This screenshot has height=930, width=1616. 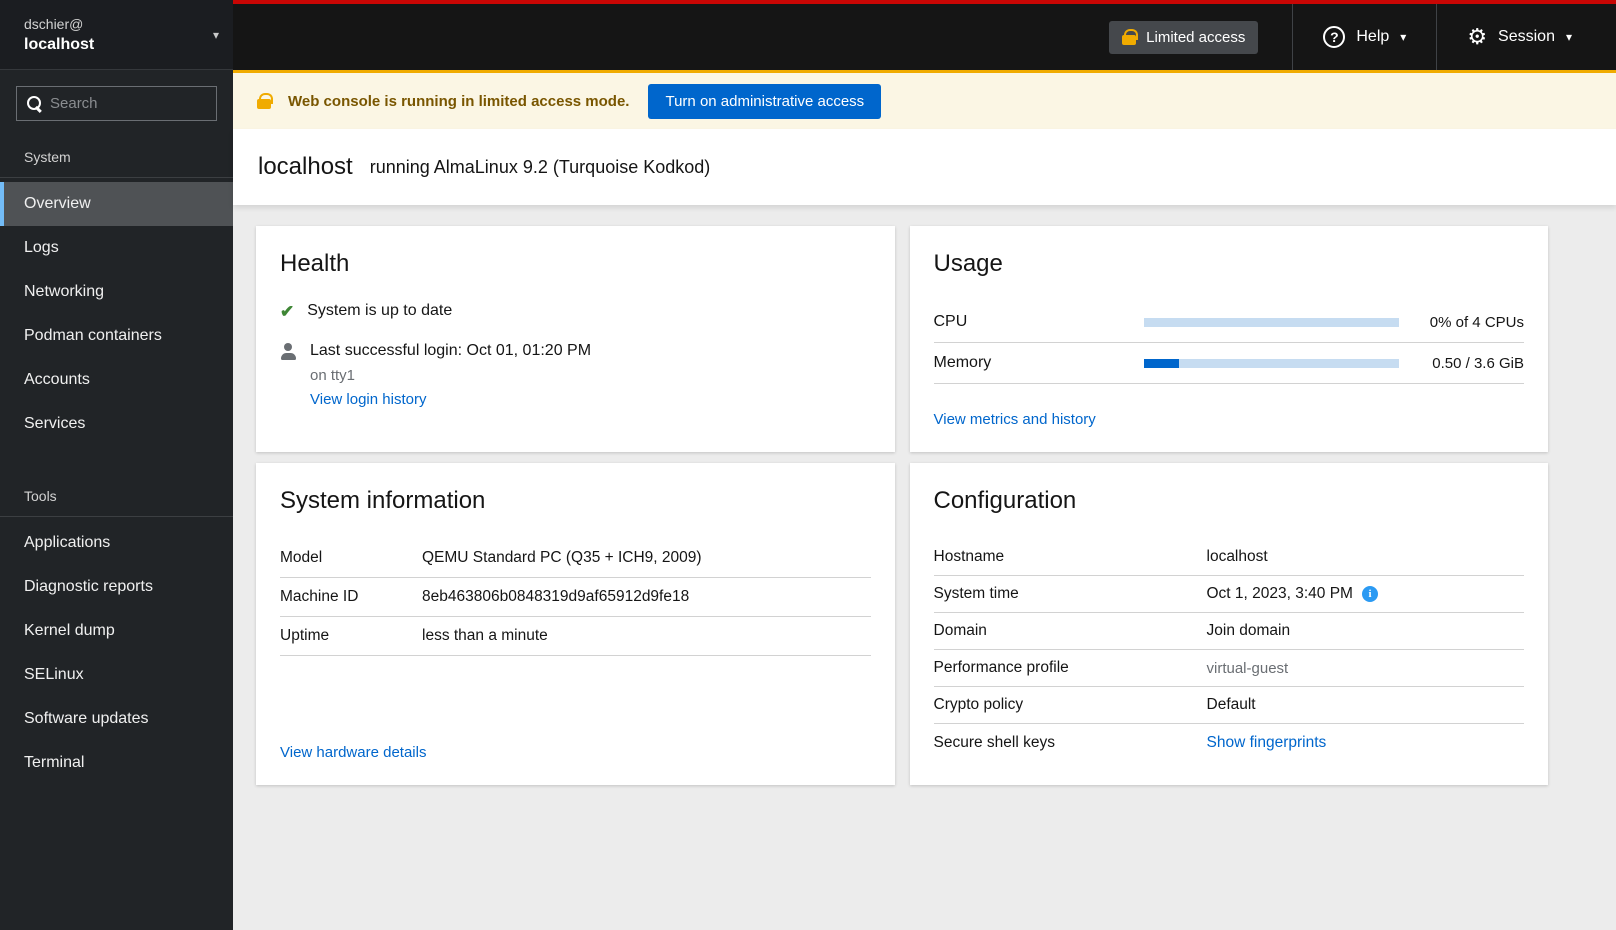 I want to click on memory-value: 0.50 / 3.6 GiB, so click(x=1478, y=363).